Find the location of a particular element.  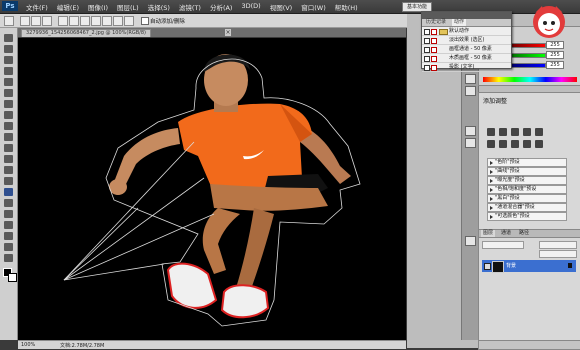

healing-brush-tool-icon is located at coordinates (8, 104).